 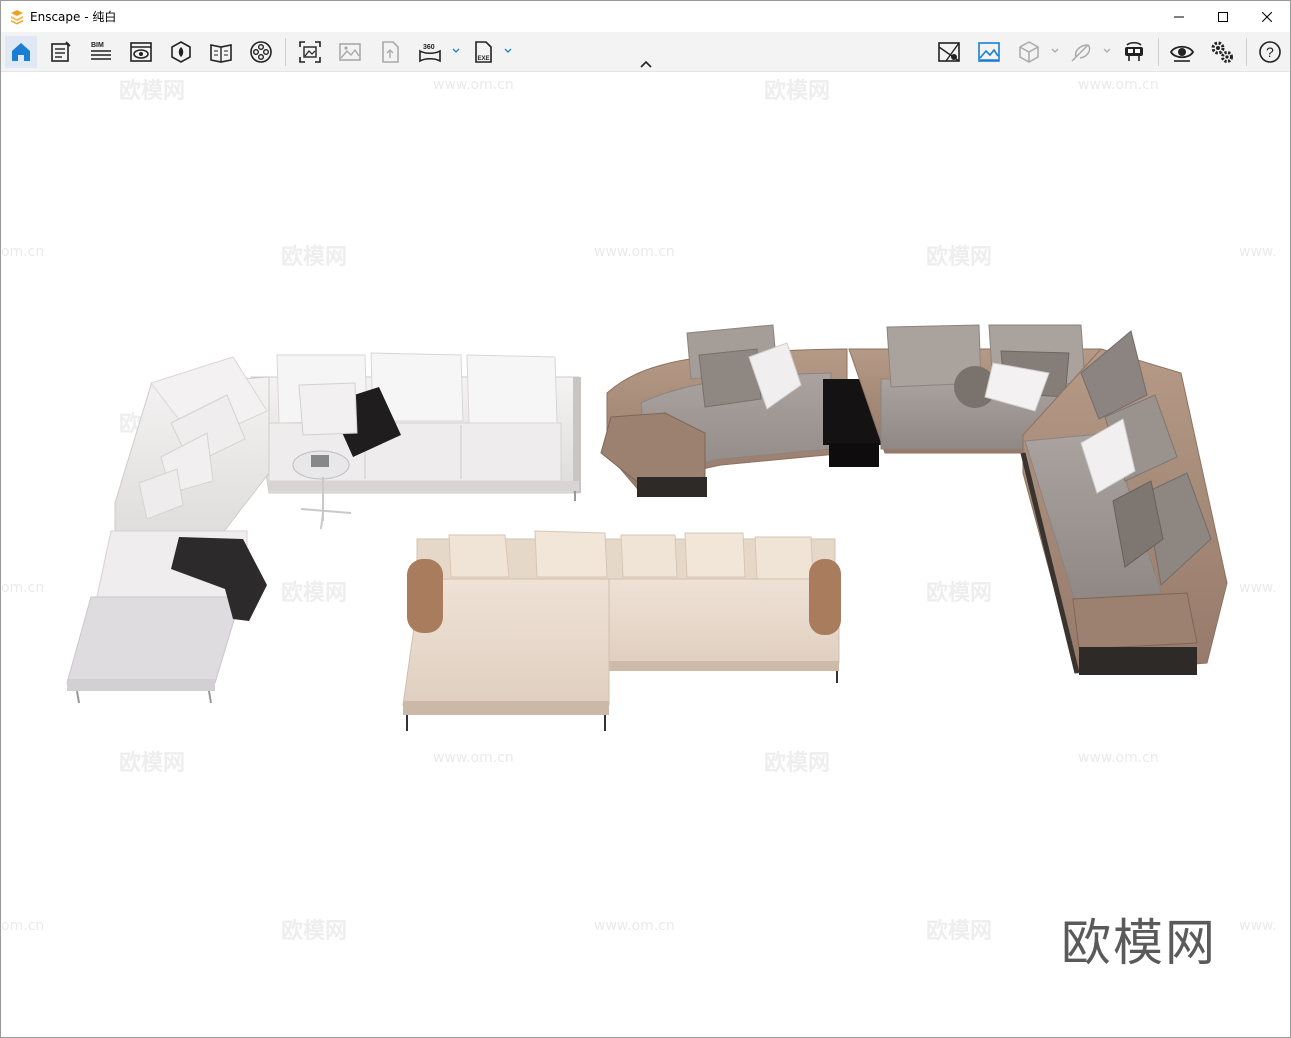 I want to click on settings-button, so click(x=1222, y=52).